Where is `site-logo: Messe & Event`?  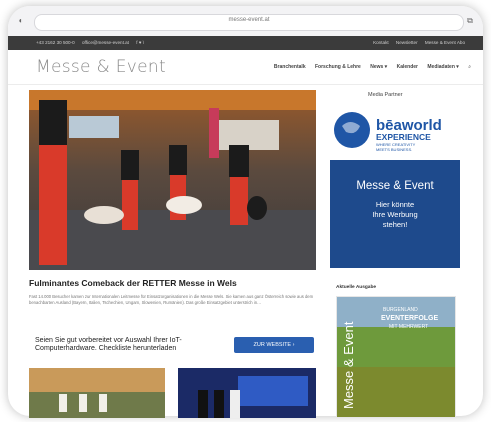 site-logo: Messe & Event is located at coordinates (101, 67).